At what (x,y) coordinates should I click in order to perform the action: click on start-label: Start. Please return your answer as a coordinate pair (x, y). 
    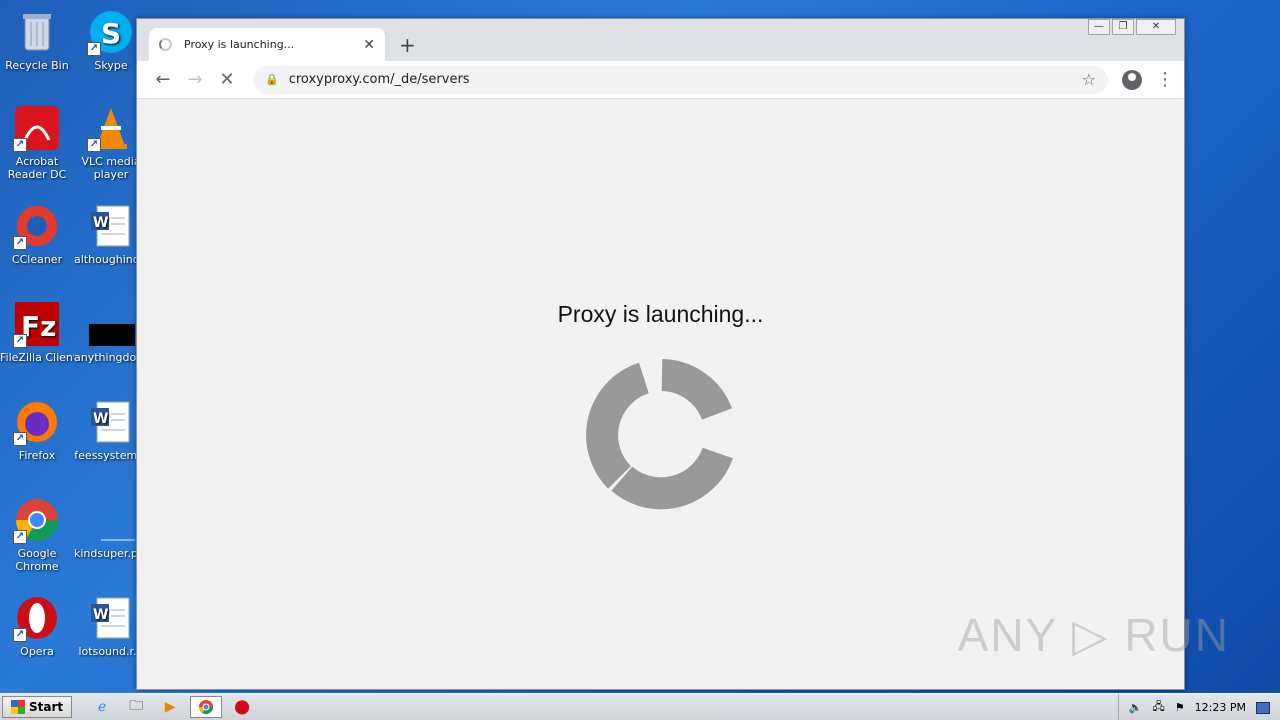
    Looking at the image, I should click on (46, 707).